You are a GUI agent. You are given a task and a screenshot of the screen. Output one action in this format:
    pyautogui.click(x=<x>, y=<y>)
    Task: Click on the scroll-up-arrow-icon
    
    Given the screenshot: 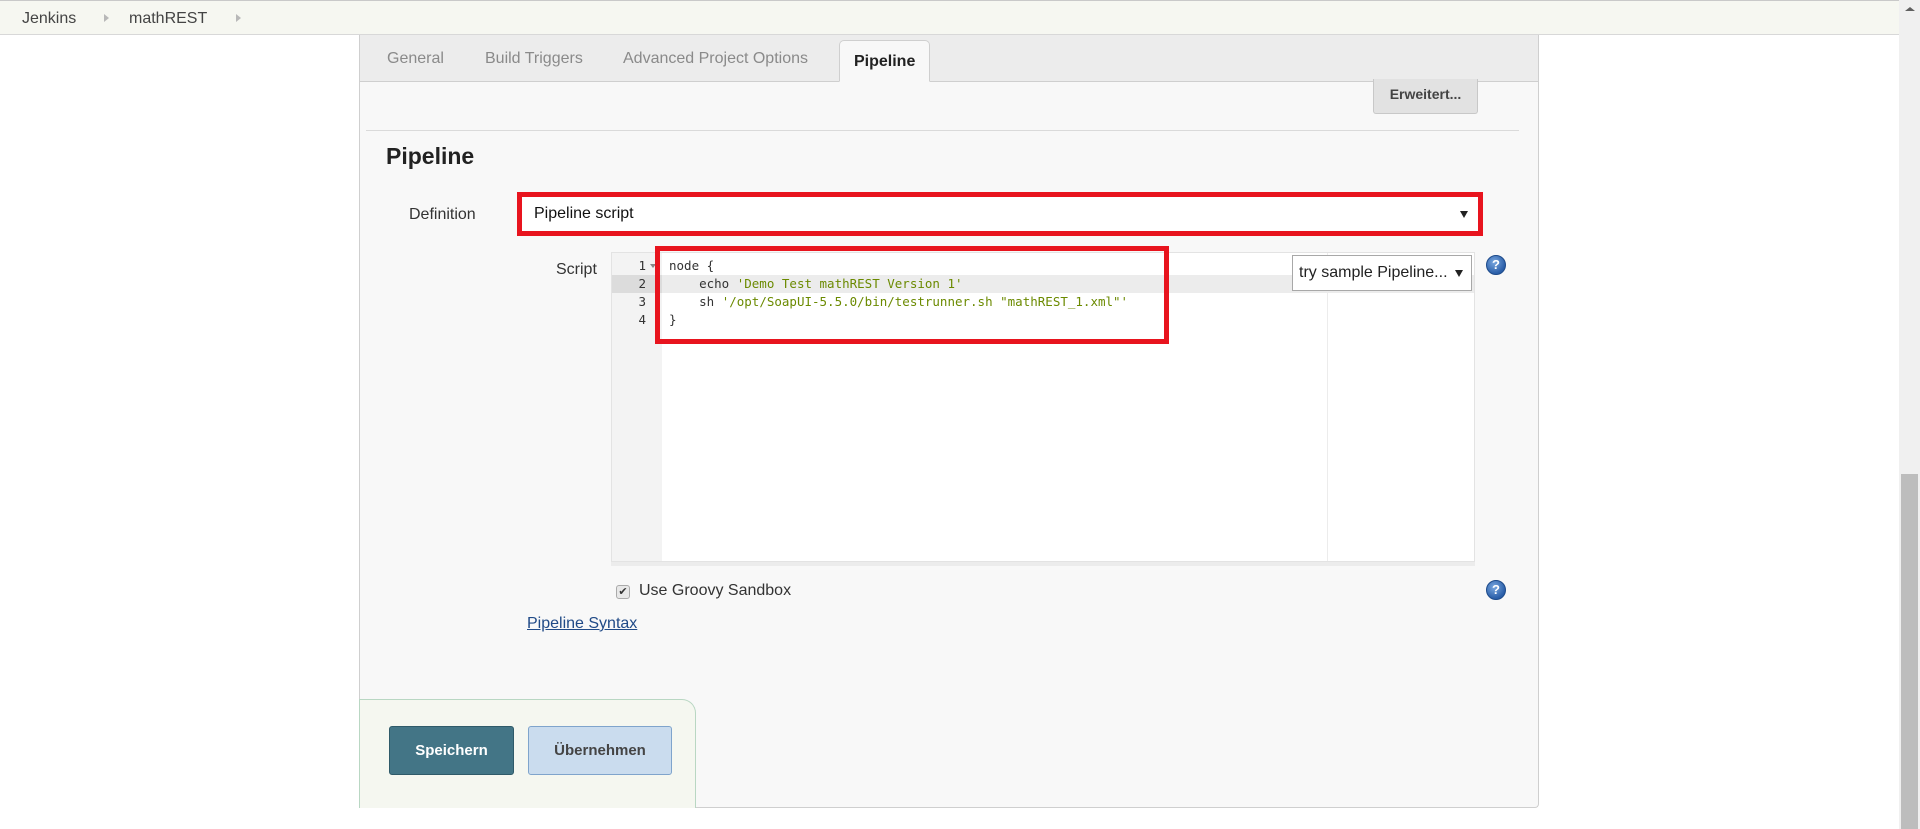 What is the action you would take?
    pyautogui.click(x=1910, y=9)
    